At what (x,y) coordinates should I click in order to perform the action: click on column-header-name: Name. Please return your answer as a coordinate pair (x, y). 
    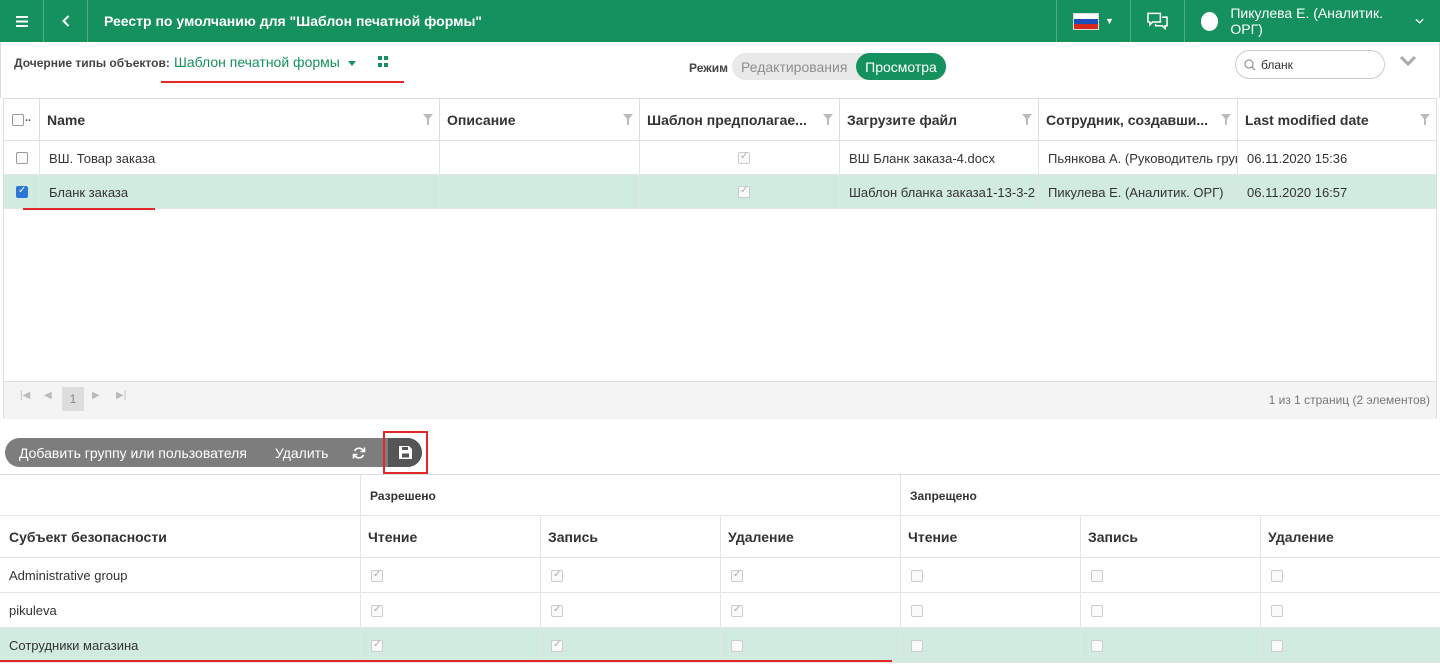
    Looking at the image, I should click on (240, 120).